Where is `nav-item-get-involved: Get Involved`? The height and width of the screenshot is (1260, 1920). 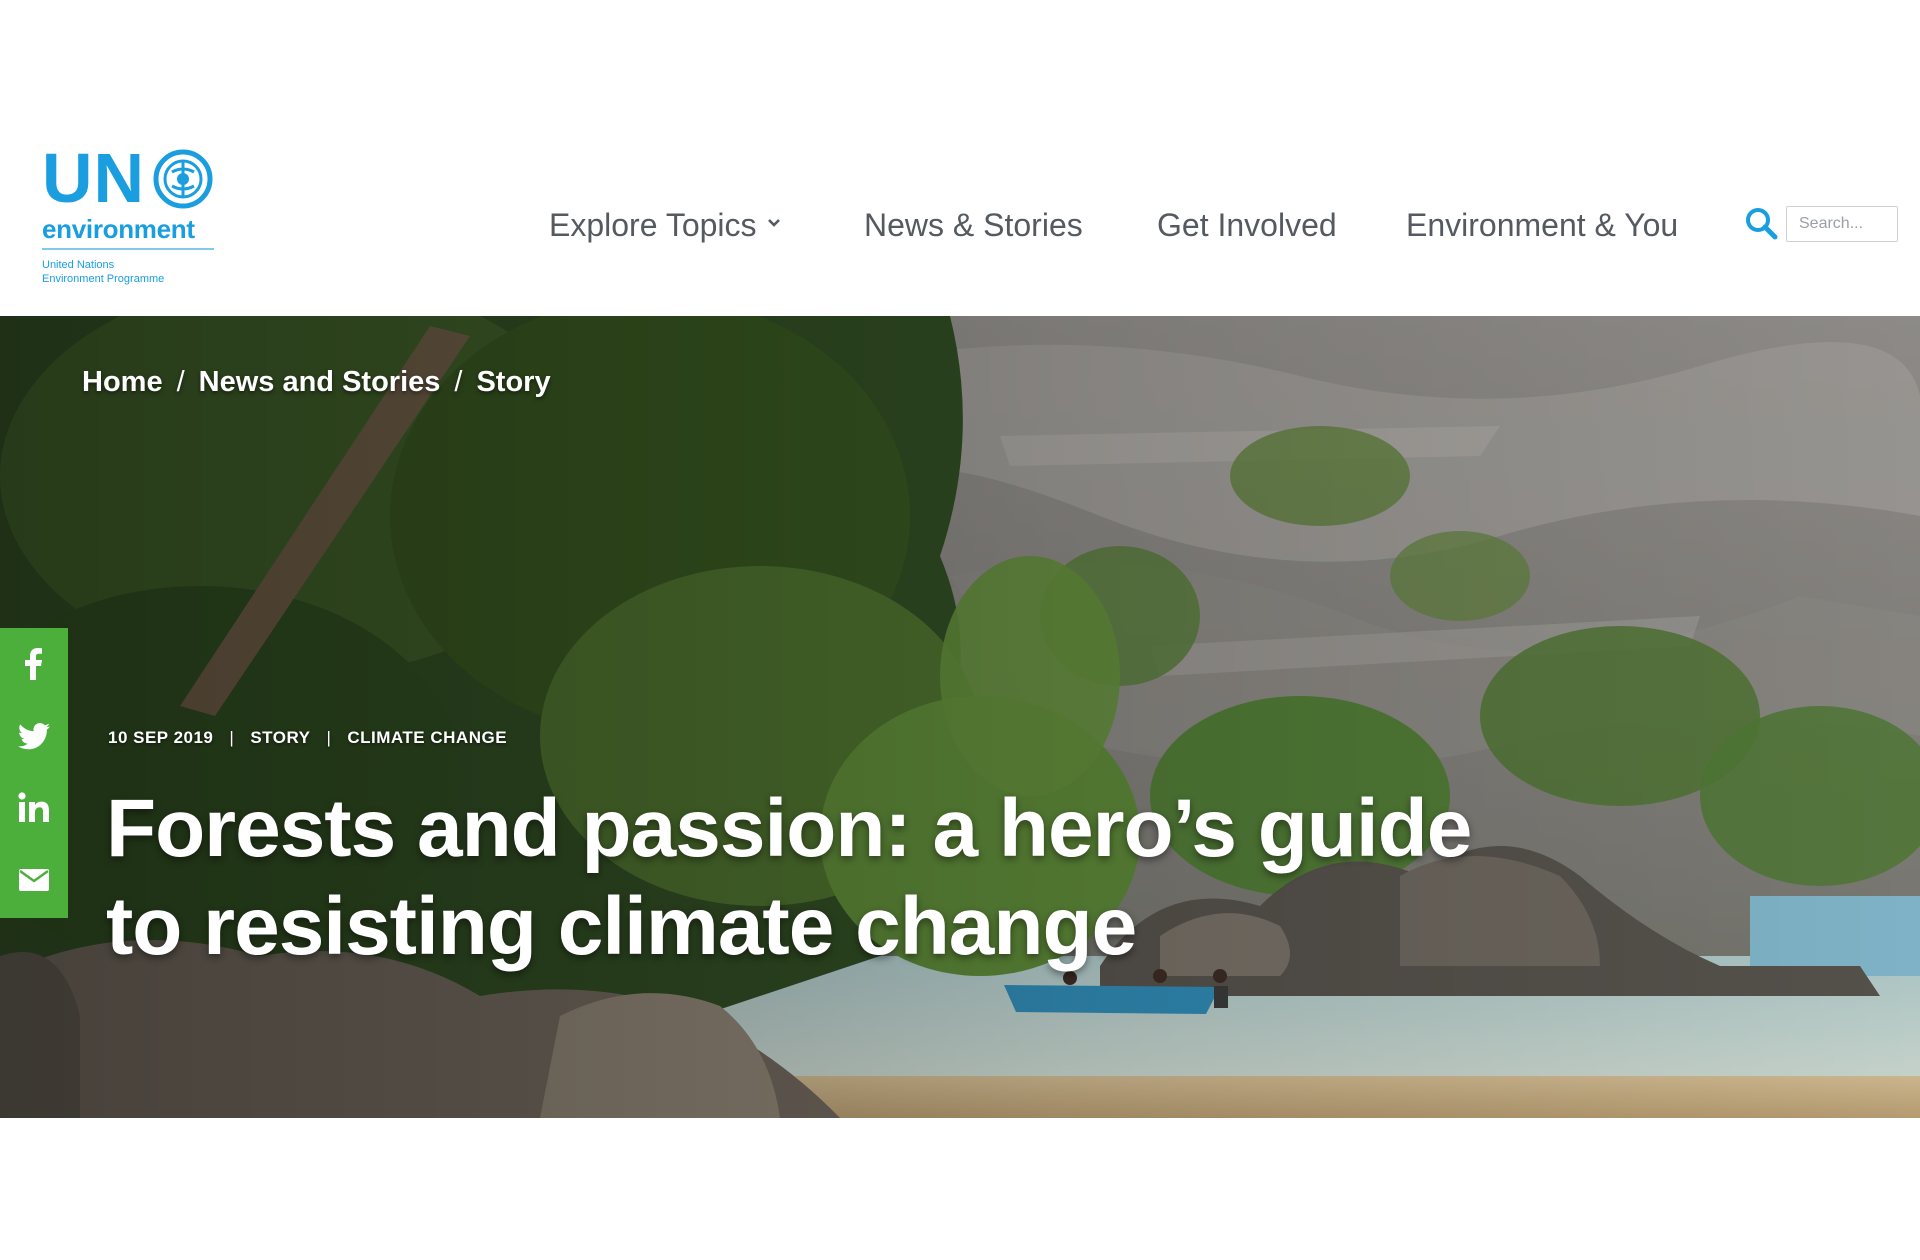
nav-item-get-involved: Get Involved is located at coordinates (1247, 225).